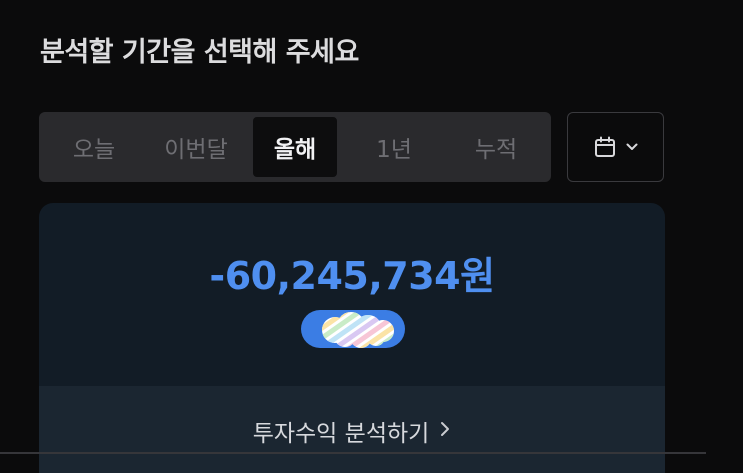 The height and width of the screenshot is (473, 743). I want to click on masked-content-badge, so click(353, 329).